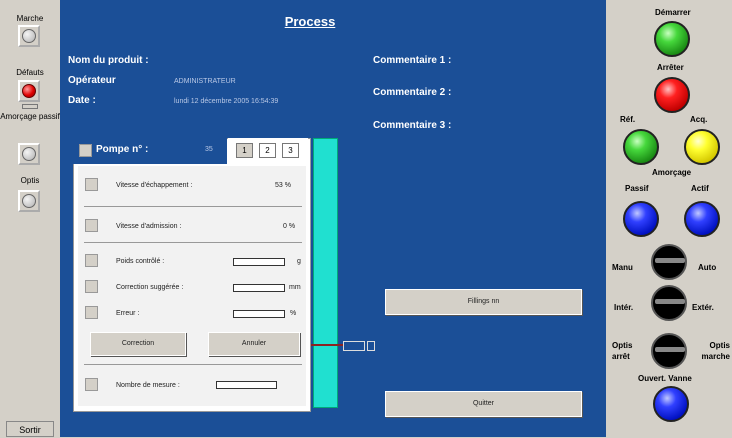 The image size is (732, 438). Describe the element at coordinates (715, 351) in the screenshot. I see `optis-on-label: Optis marche` at that location.